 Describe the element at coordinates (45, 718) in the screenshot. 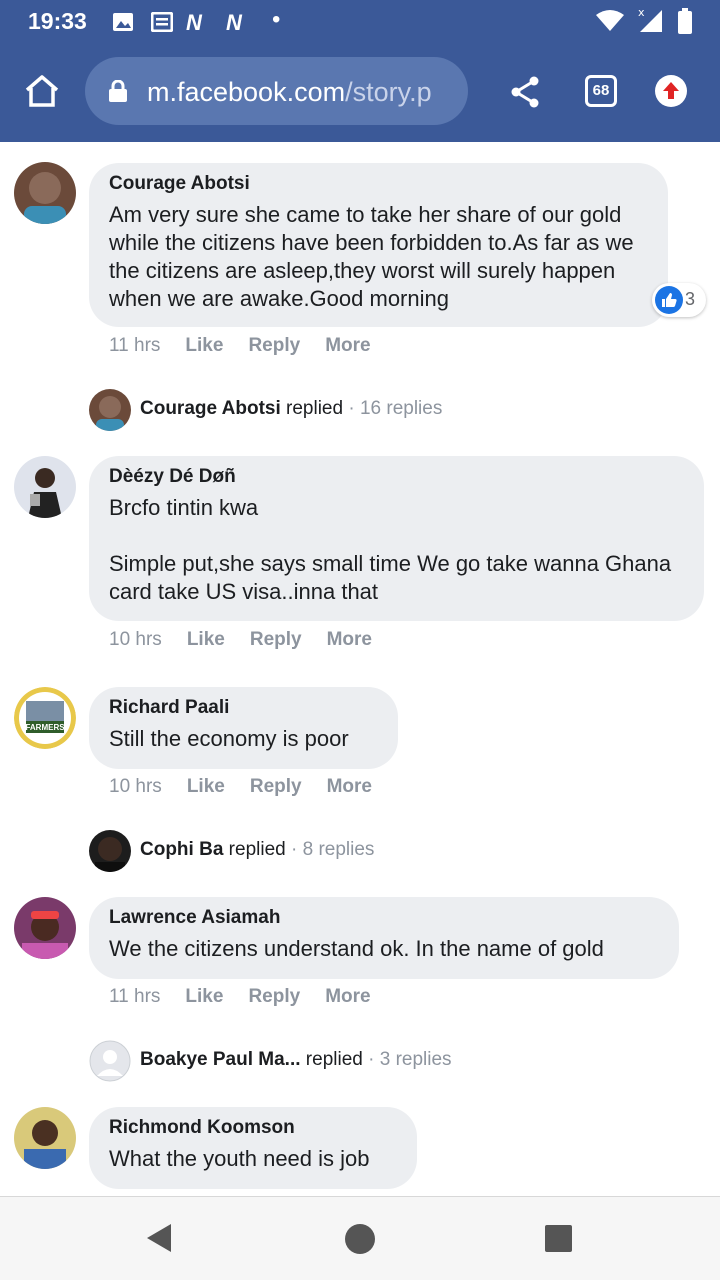

I see `avatar: FARMERS` at that location.